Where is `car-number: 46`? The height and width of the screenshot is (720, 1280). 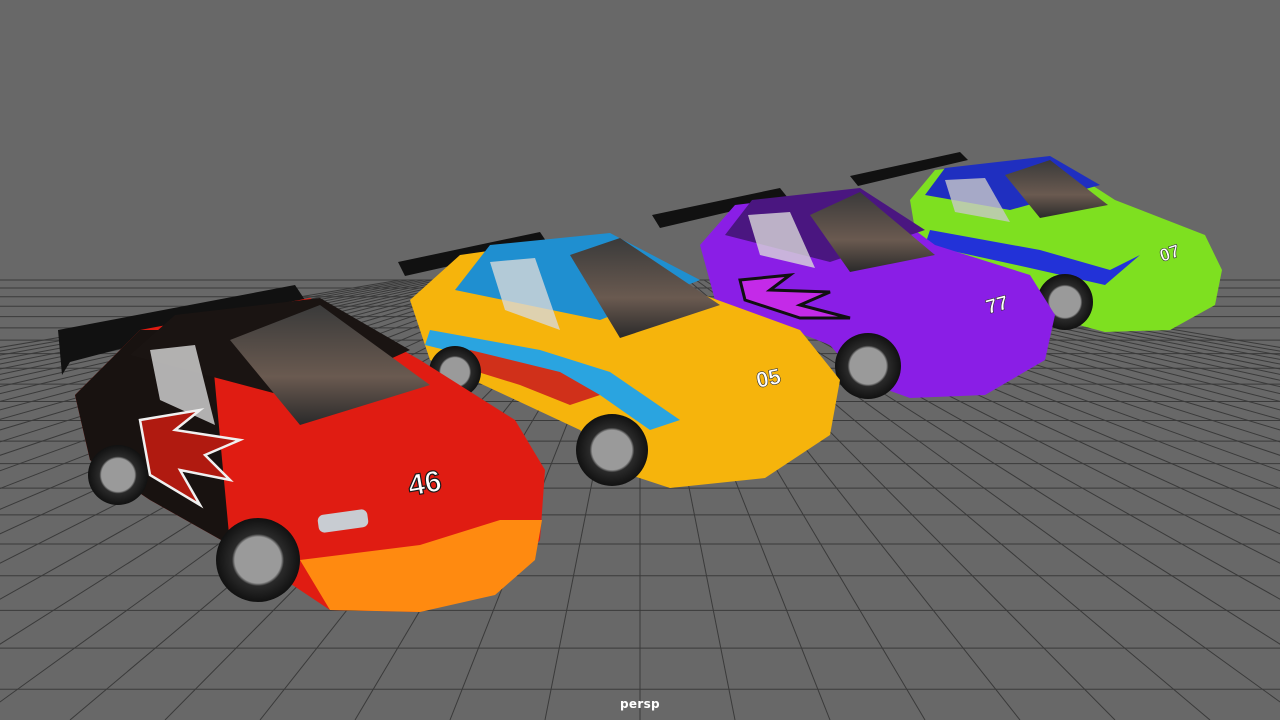 car-number: 46 is located at coordinates (424, 484).